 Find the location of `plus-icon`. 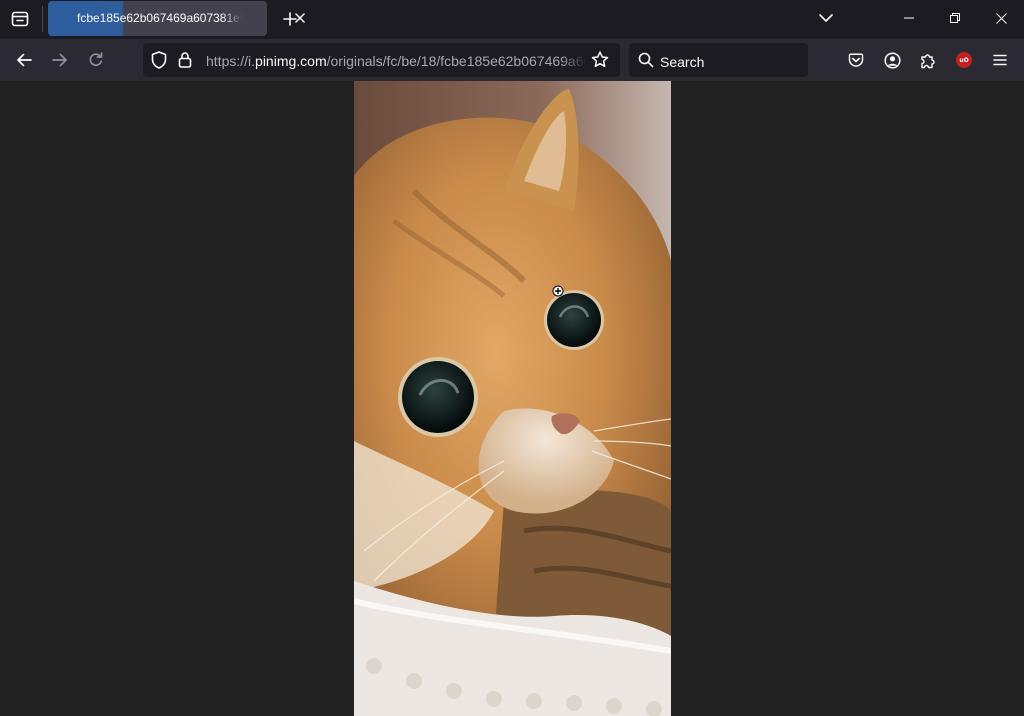

plus-icon is located at coordinates (290, 19).